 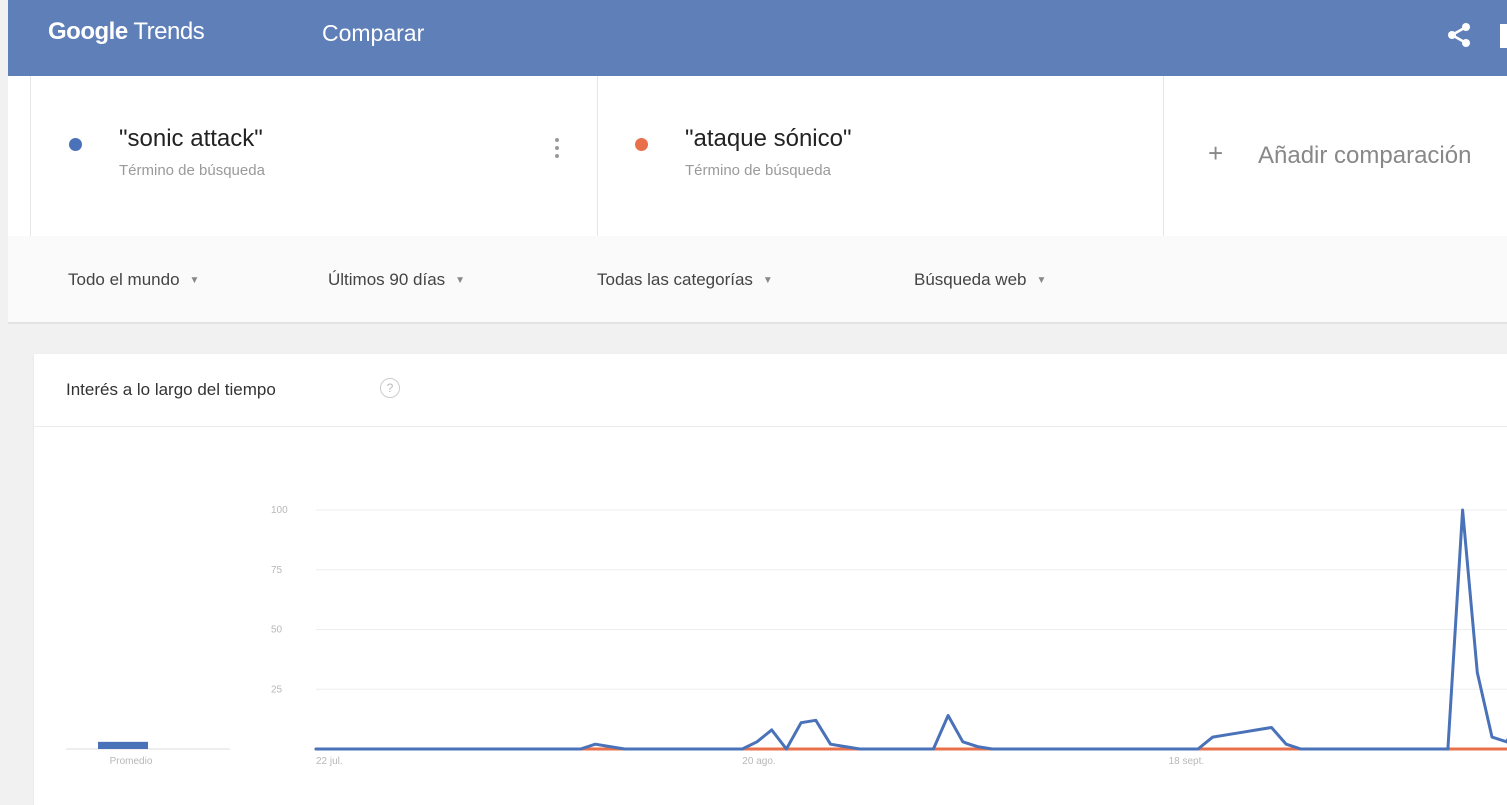 I want to click on time-filter-label: Últimos 90 días, so click(x=387, y=279).